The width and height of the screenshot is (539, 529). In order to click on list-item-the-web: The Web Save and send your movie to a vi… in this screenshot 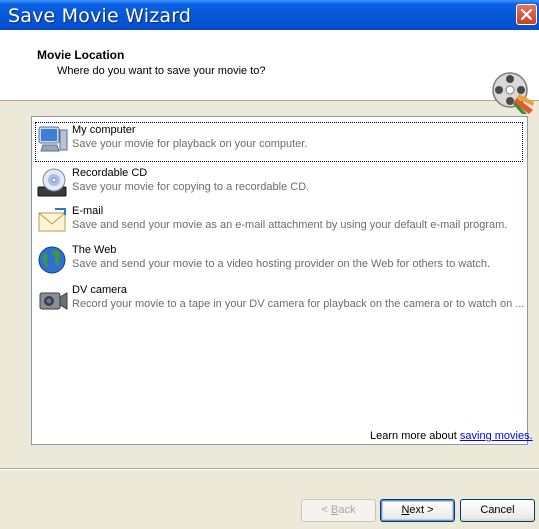, I will do `click(279, 262)`.